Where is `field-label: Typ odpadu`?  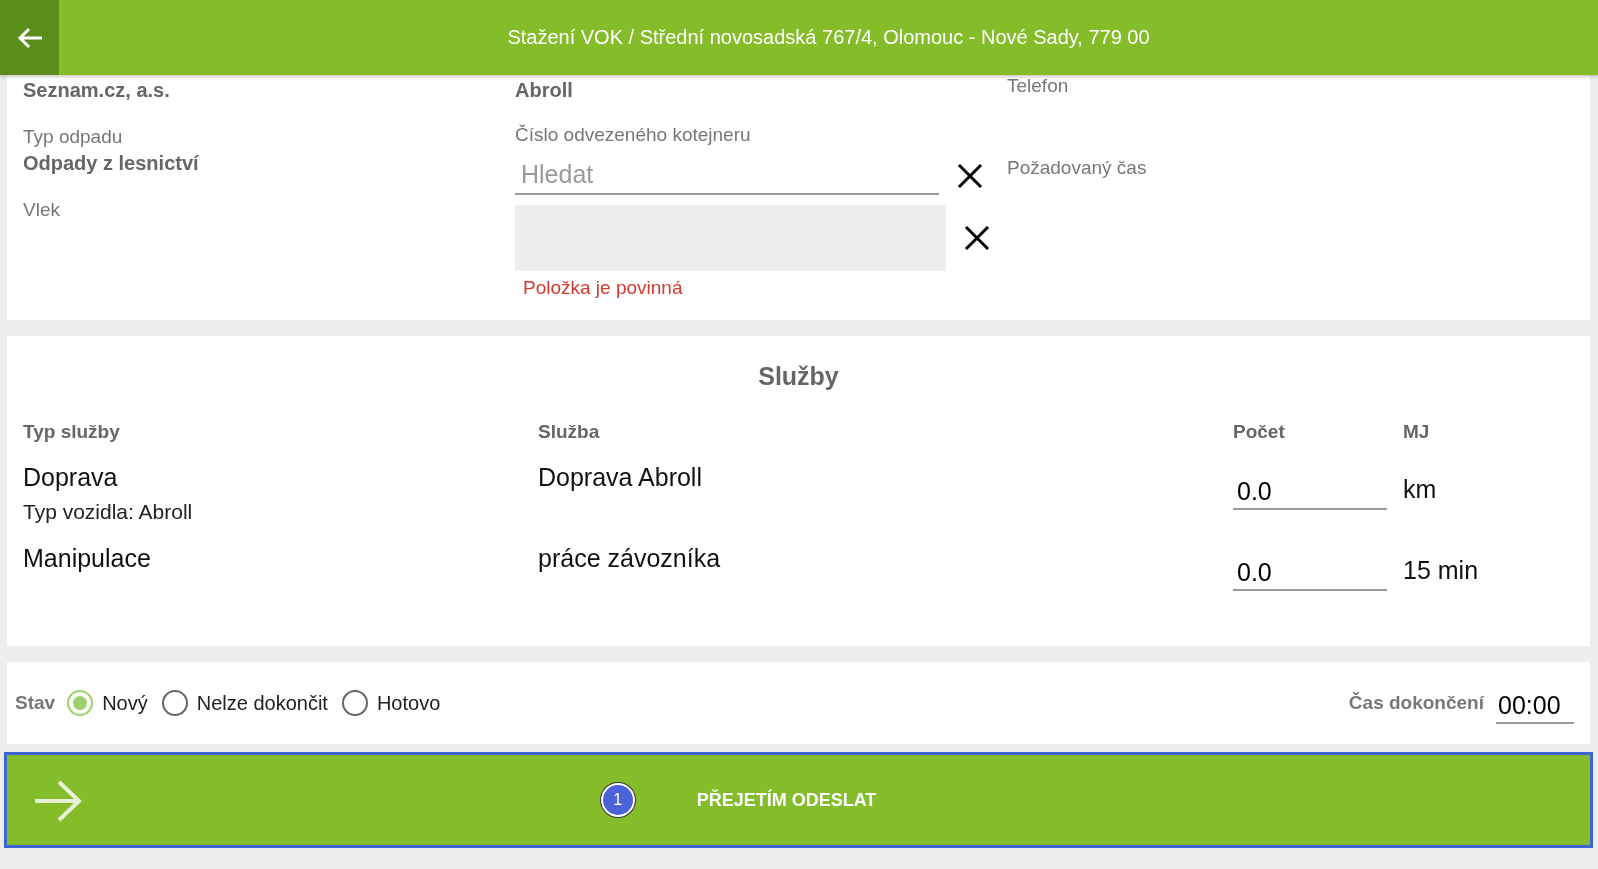
field-label: Typ odpadu is located at coordinates (73, 137).